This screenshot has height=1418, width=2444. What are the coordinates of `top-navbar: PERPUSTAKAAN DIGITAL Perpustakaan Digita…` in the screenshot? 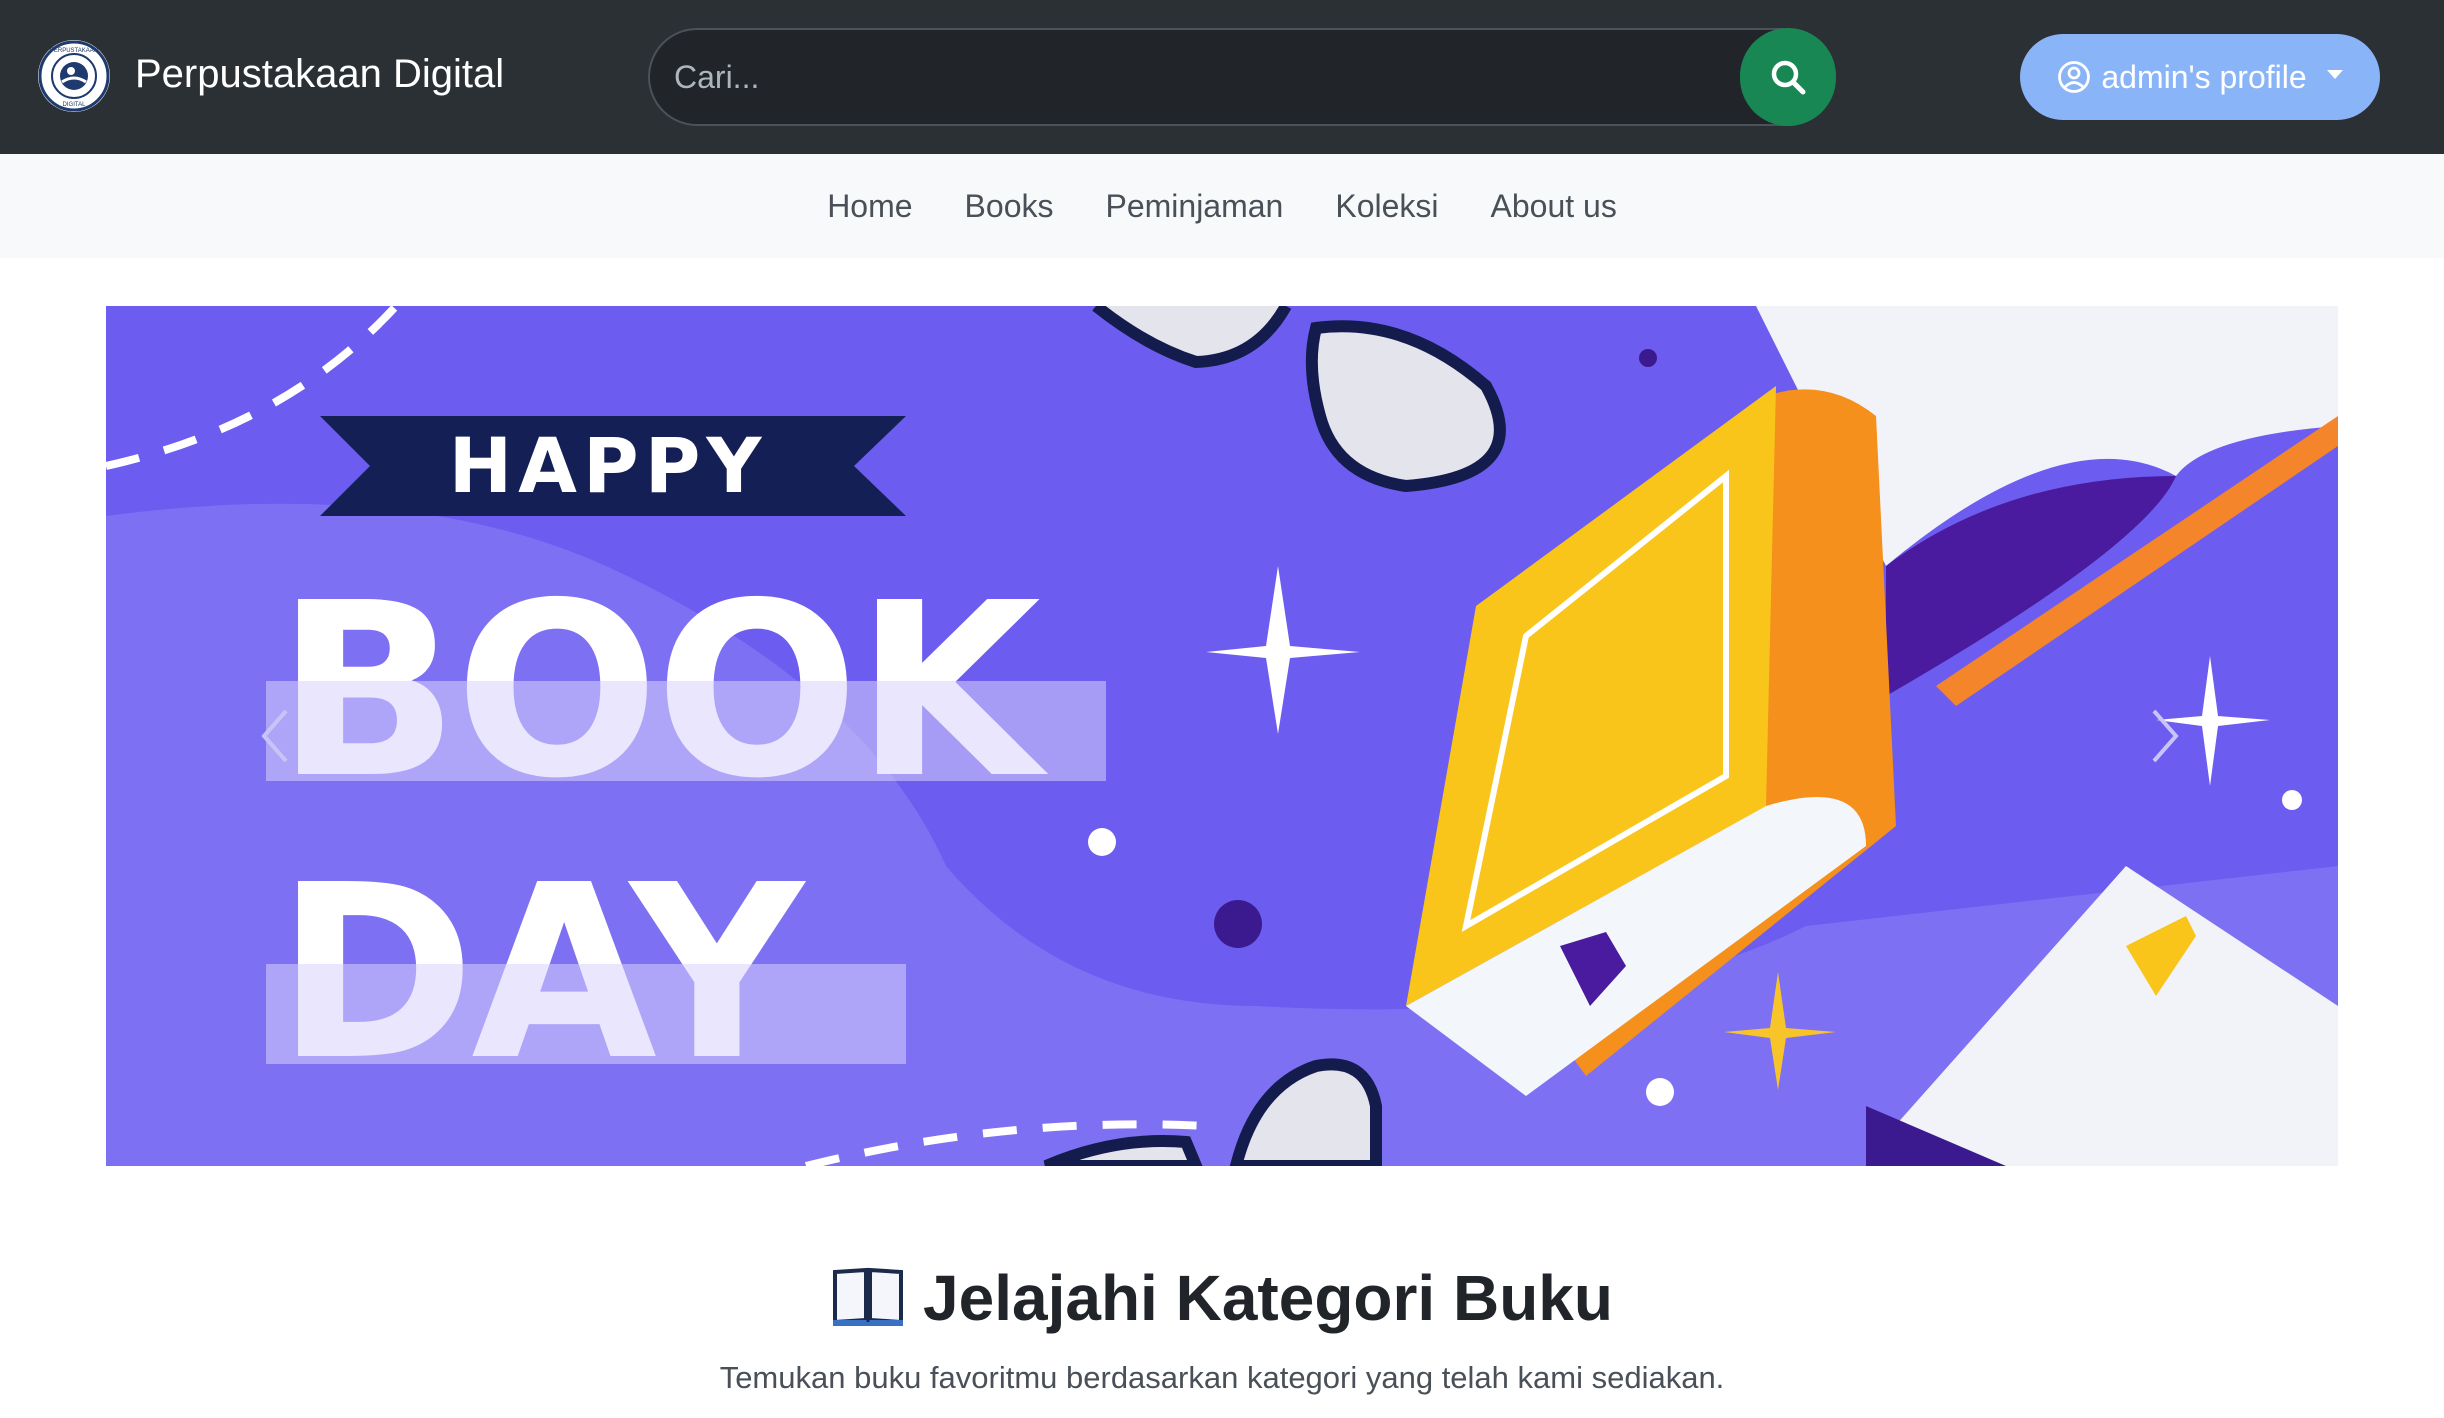 It's located at (1222, 77).